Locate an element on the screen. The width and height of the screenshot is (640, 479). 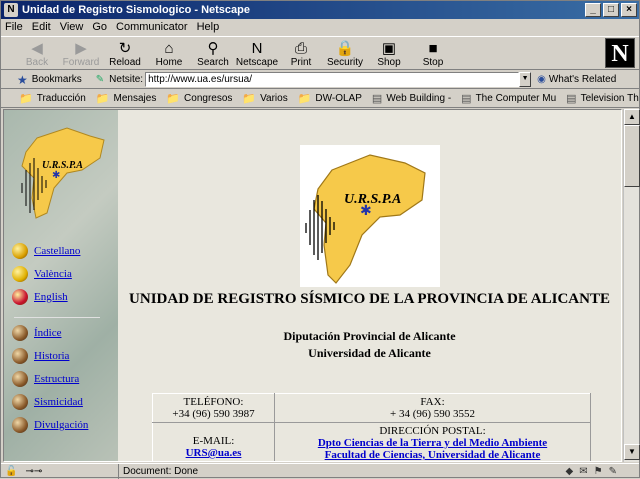
personal-toolbar-label: Traducción is located at coordinates (61, 98).